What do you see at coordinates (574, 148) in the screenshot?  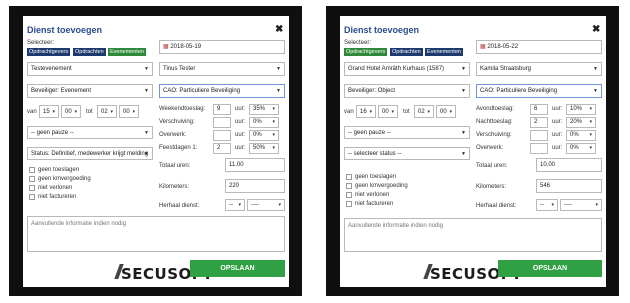 I see `allowance-pct-value: 0%` at bounding box center [574, 148].